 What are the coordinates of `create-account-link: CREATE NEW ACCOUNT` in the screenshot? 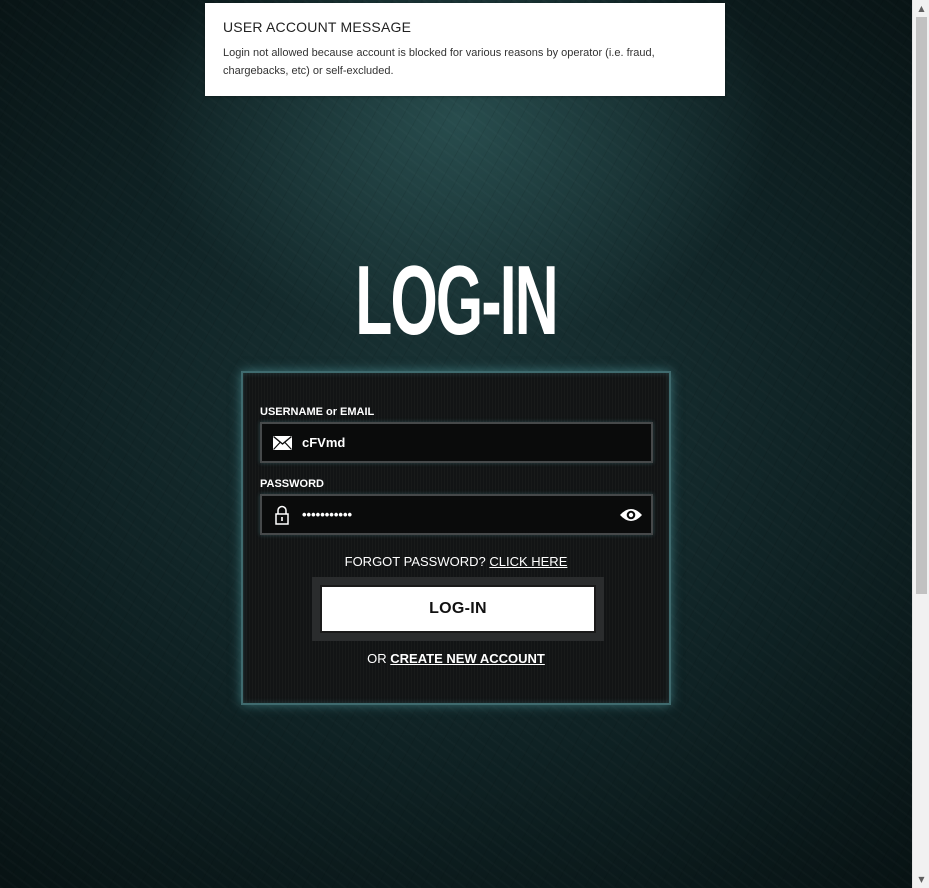 It's located at (467, 658).